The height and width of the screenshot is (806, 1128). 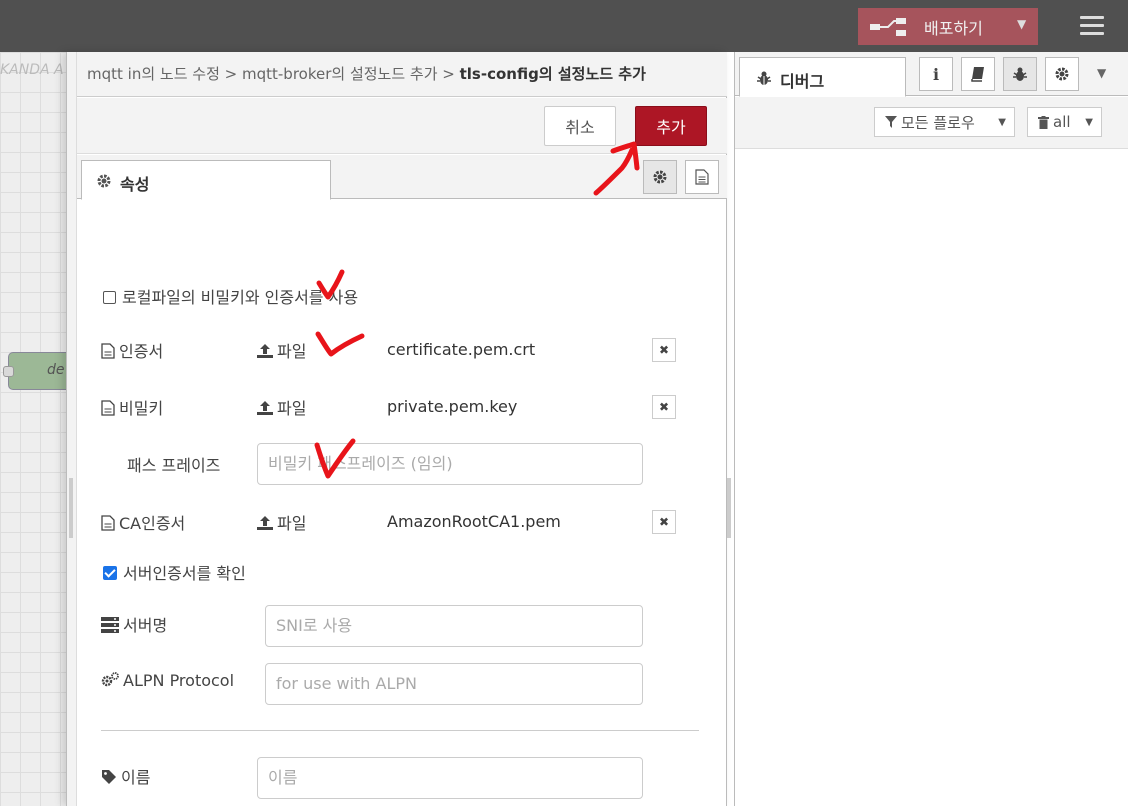 What do you see at coordinates (454, 684) in the screenshot?
I see `alpn-input: for use with ALPN` at bounding box center [454, 684].